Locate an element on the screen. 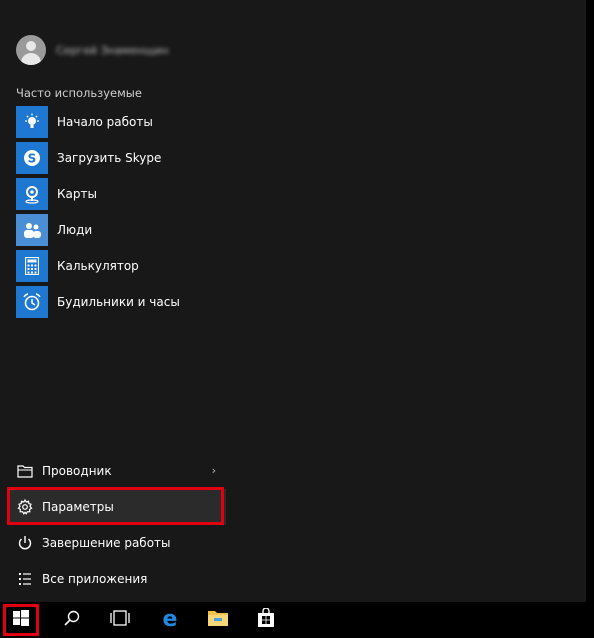 The width and height of the screenshot is (594, 638). store-button is located at coordinates (266, 620).